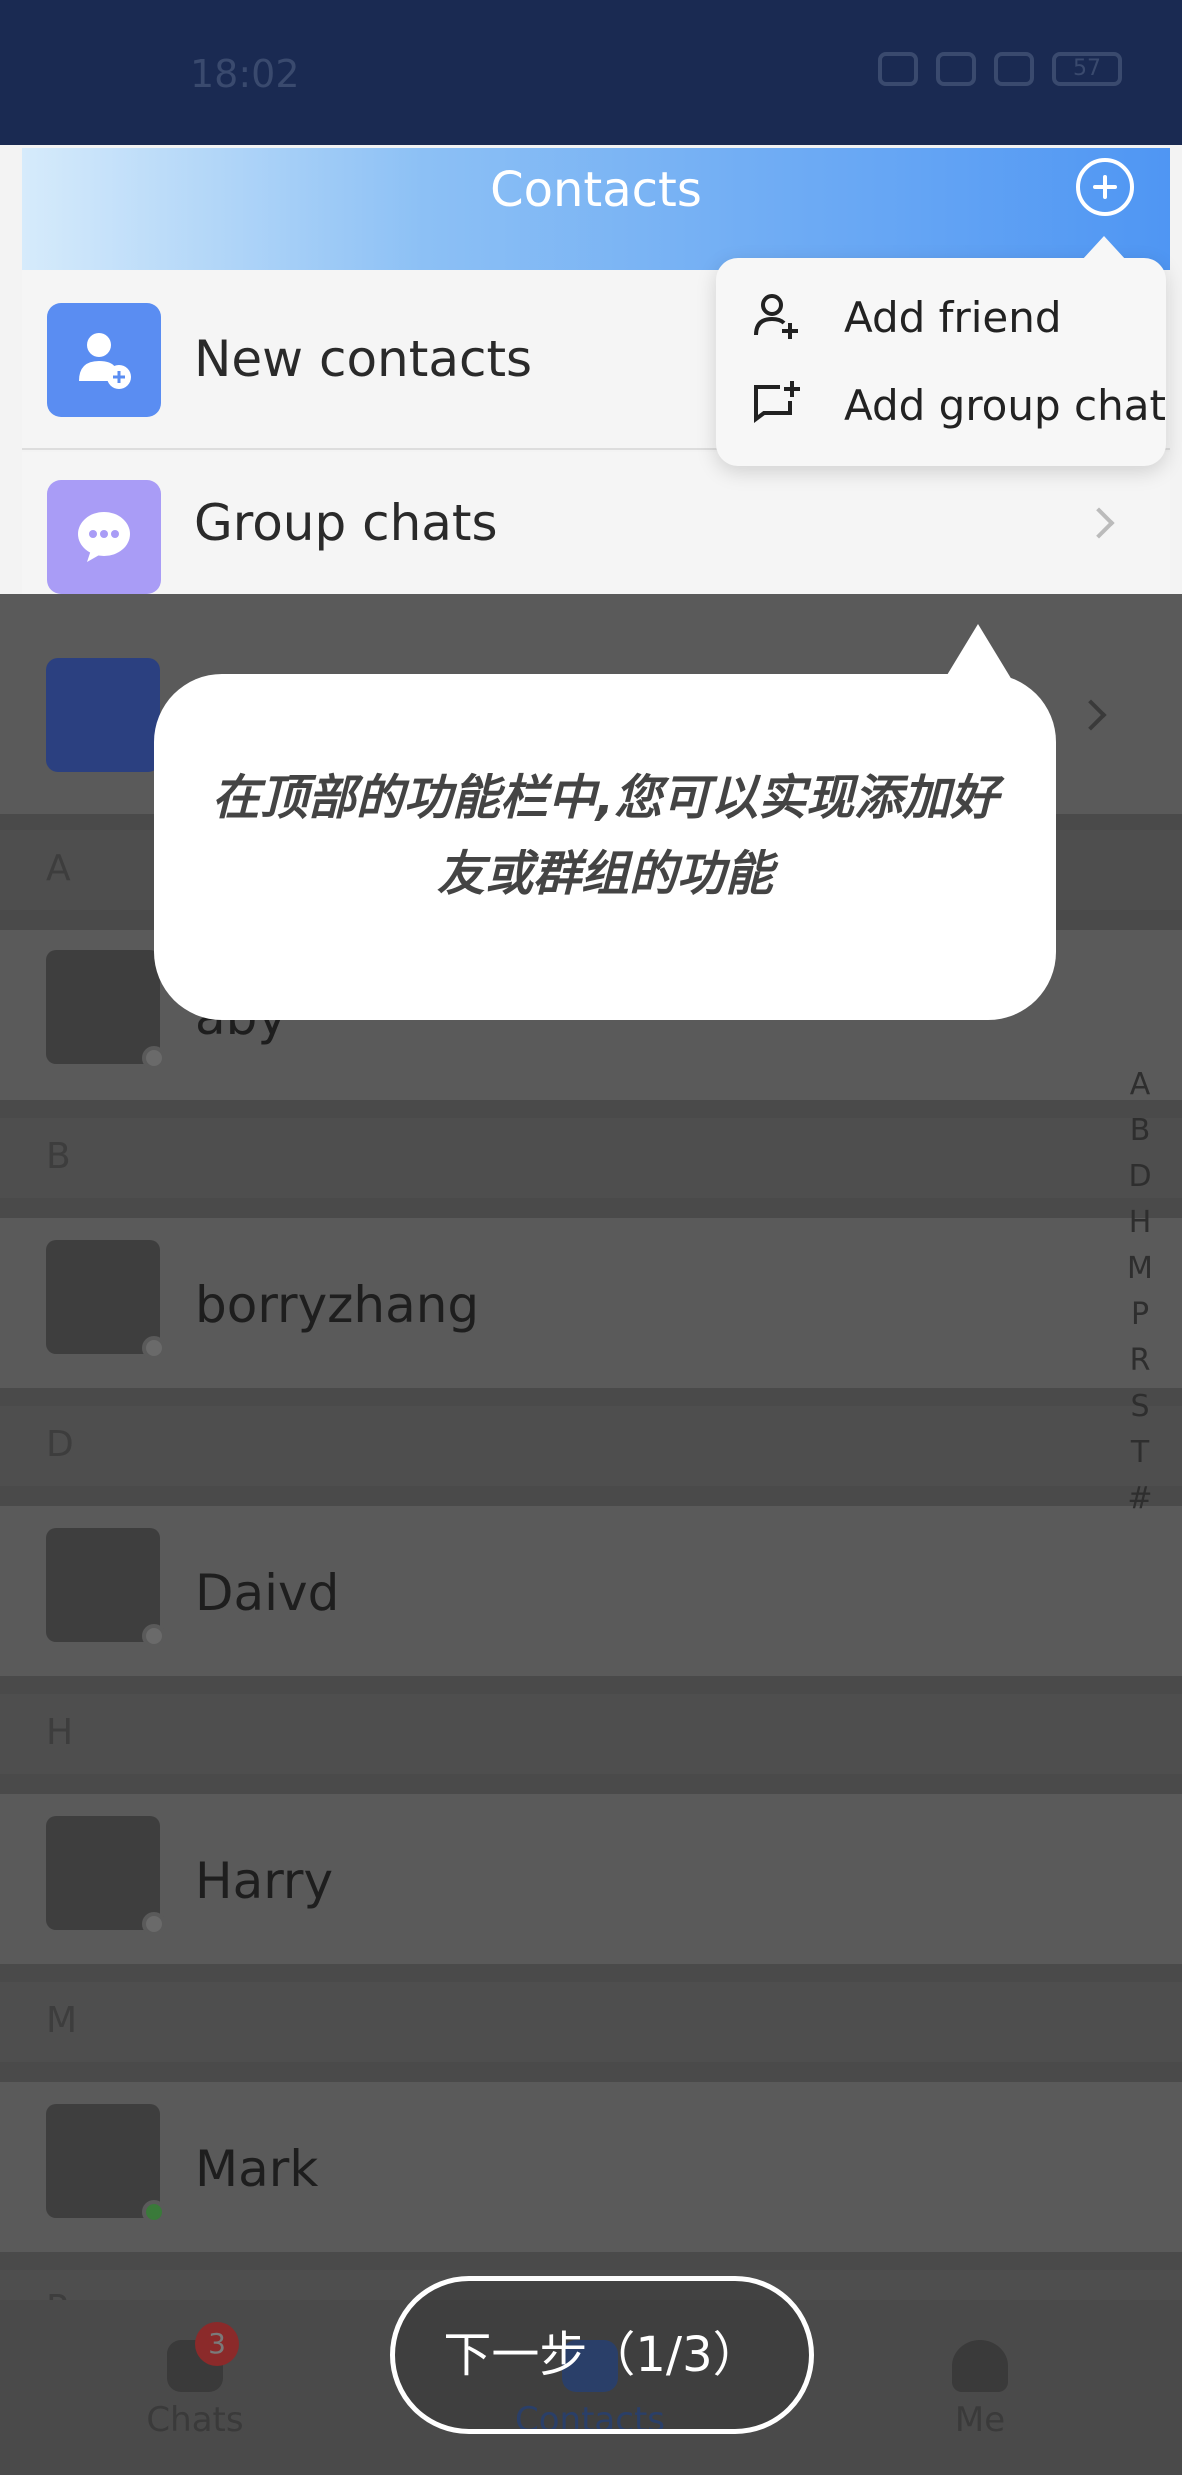 The height and width of the screenshot is (2475, 1182). Describe the element at coordinates (103, 715) in the screenshot. I see `tags-icon` at that location.